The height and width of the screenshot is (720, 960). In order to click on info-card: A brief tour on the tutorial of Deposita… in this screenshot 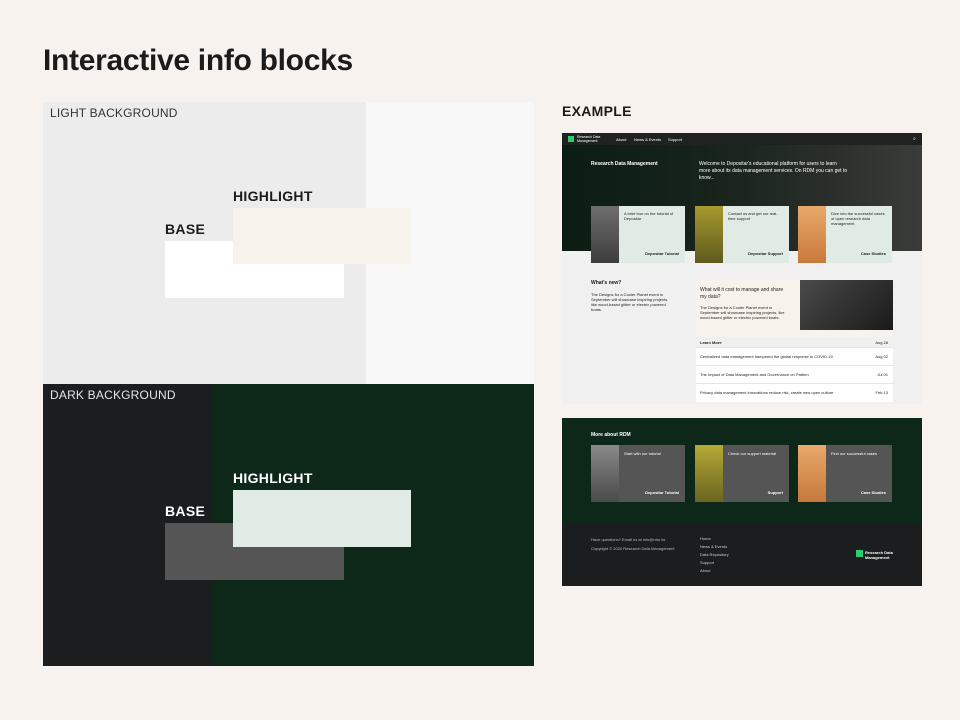, I will do `click(638, 234)`.